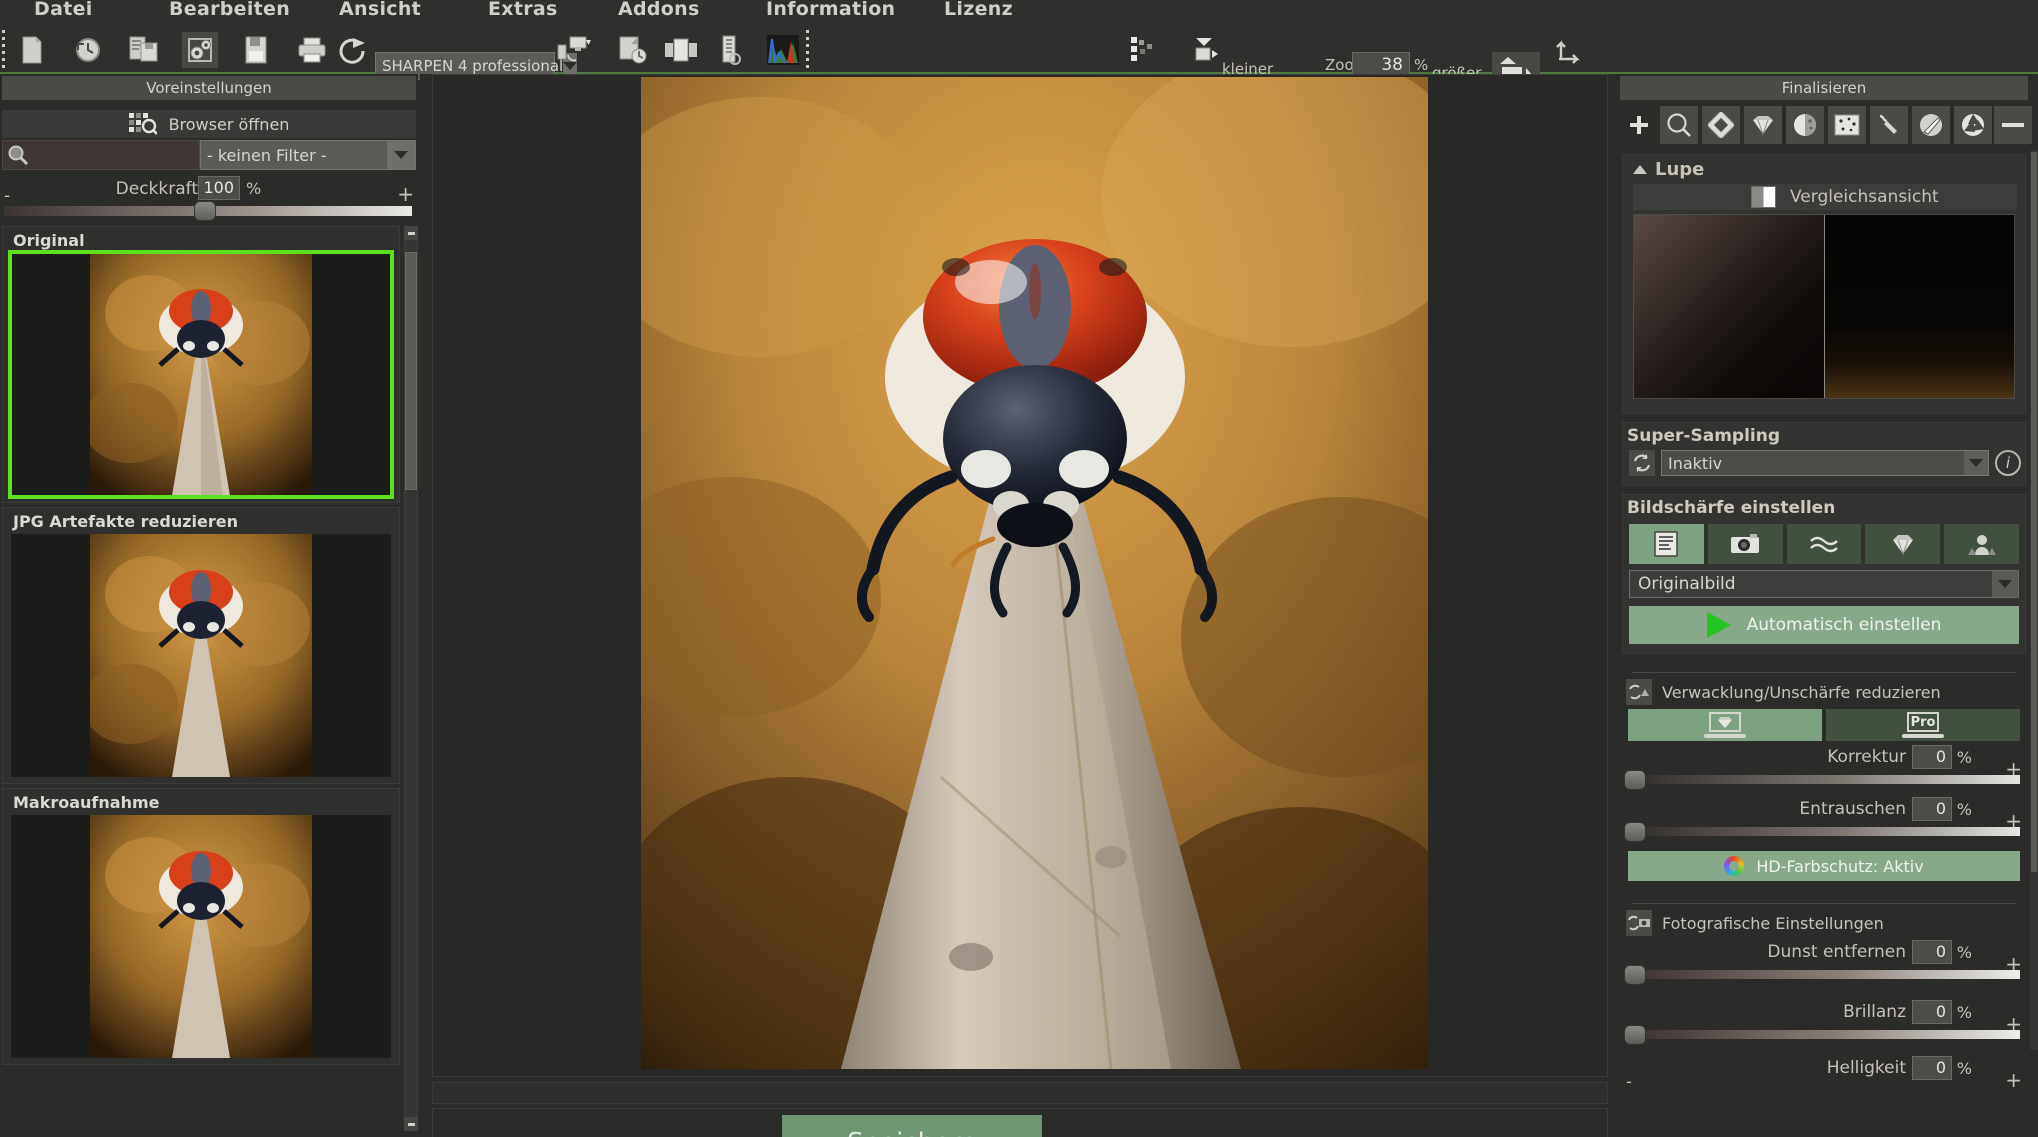 This screenshot has width=2038, height=1137. Describe the element at coordinates (1421, 65) in the screenshot. I see `zoom-percent-label: %` at that location.